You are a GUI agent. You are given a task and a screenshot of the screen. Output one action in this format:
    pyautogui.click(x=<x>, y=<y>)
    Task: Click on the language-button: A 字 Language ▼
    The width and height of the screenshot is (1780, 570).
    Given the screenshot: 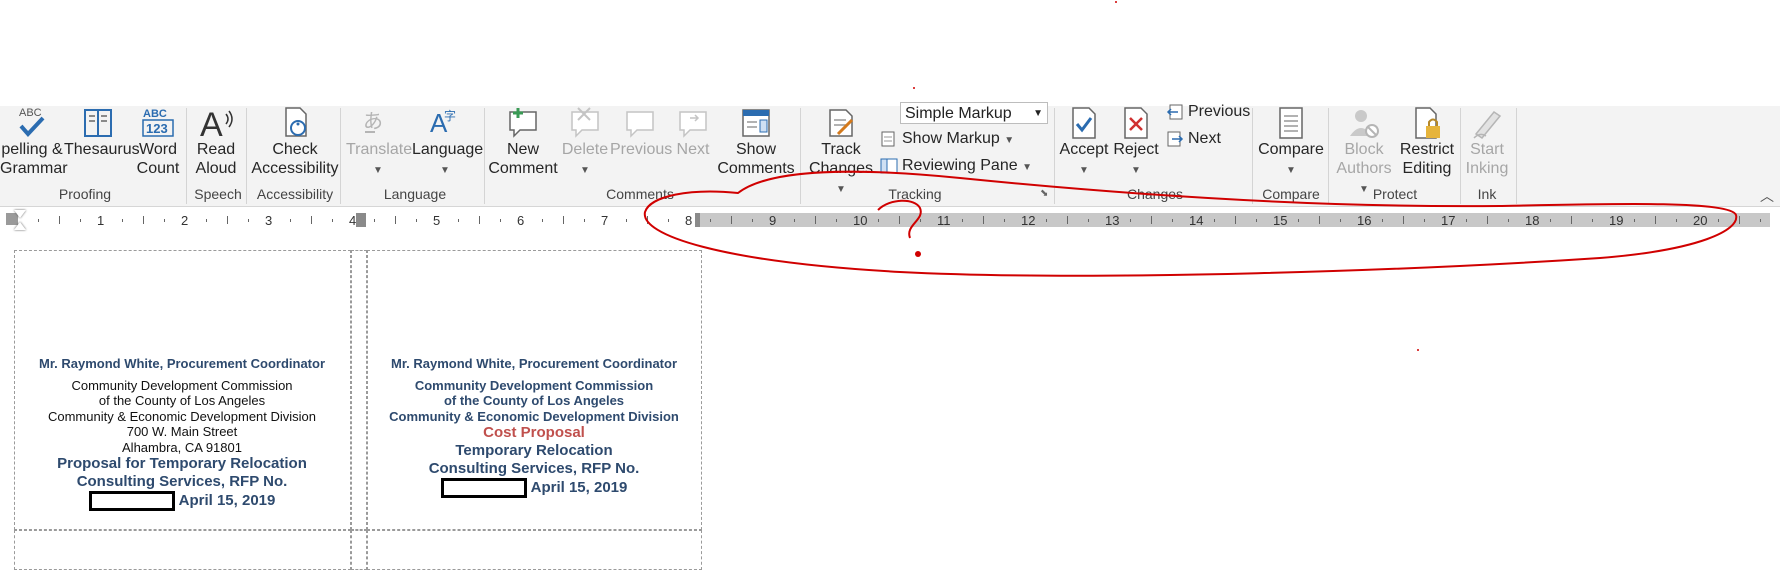 What is the action you would take?
    pyautogui.click(x=447, y=143)
    